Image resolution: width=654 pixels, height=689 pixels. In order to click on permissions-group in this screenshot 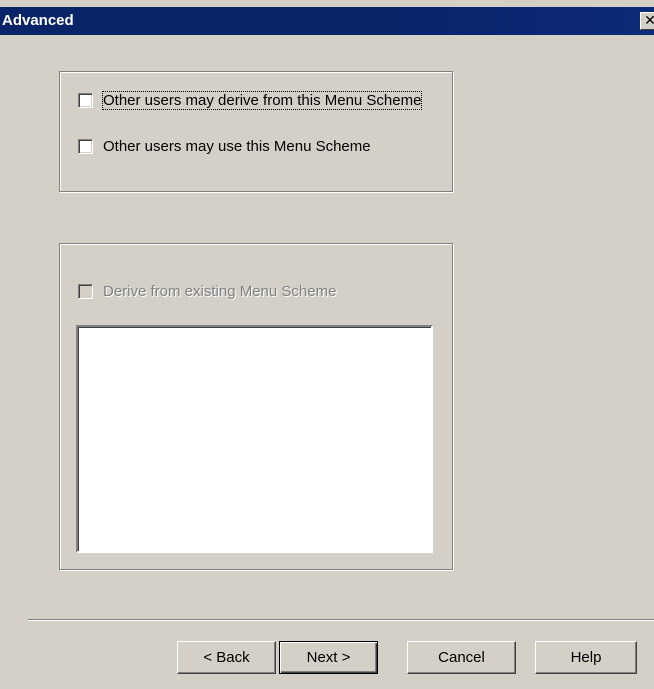, I will do `click(256, 131)`.